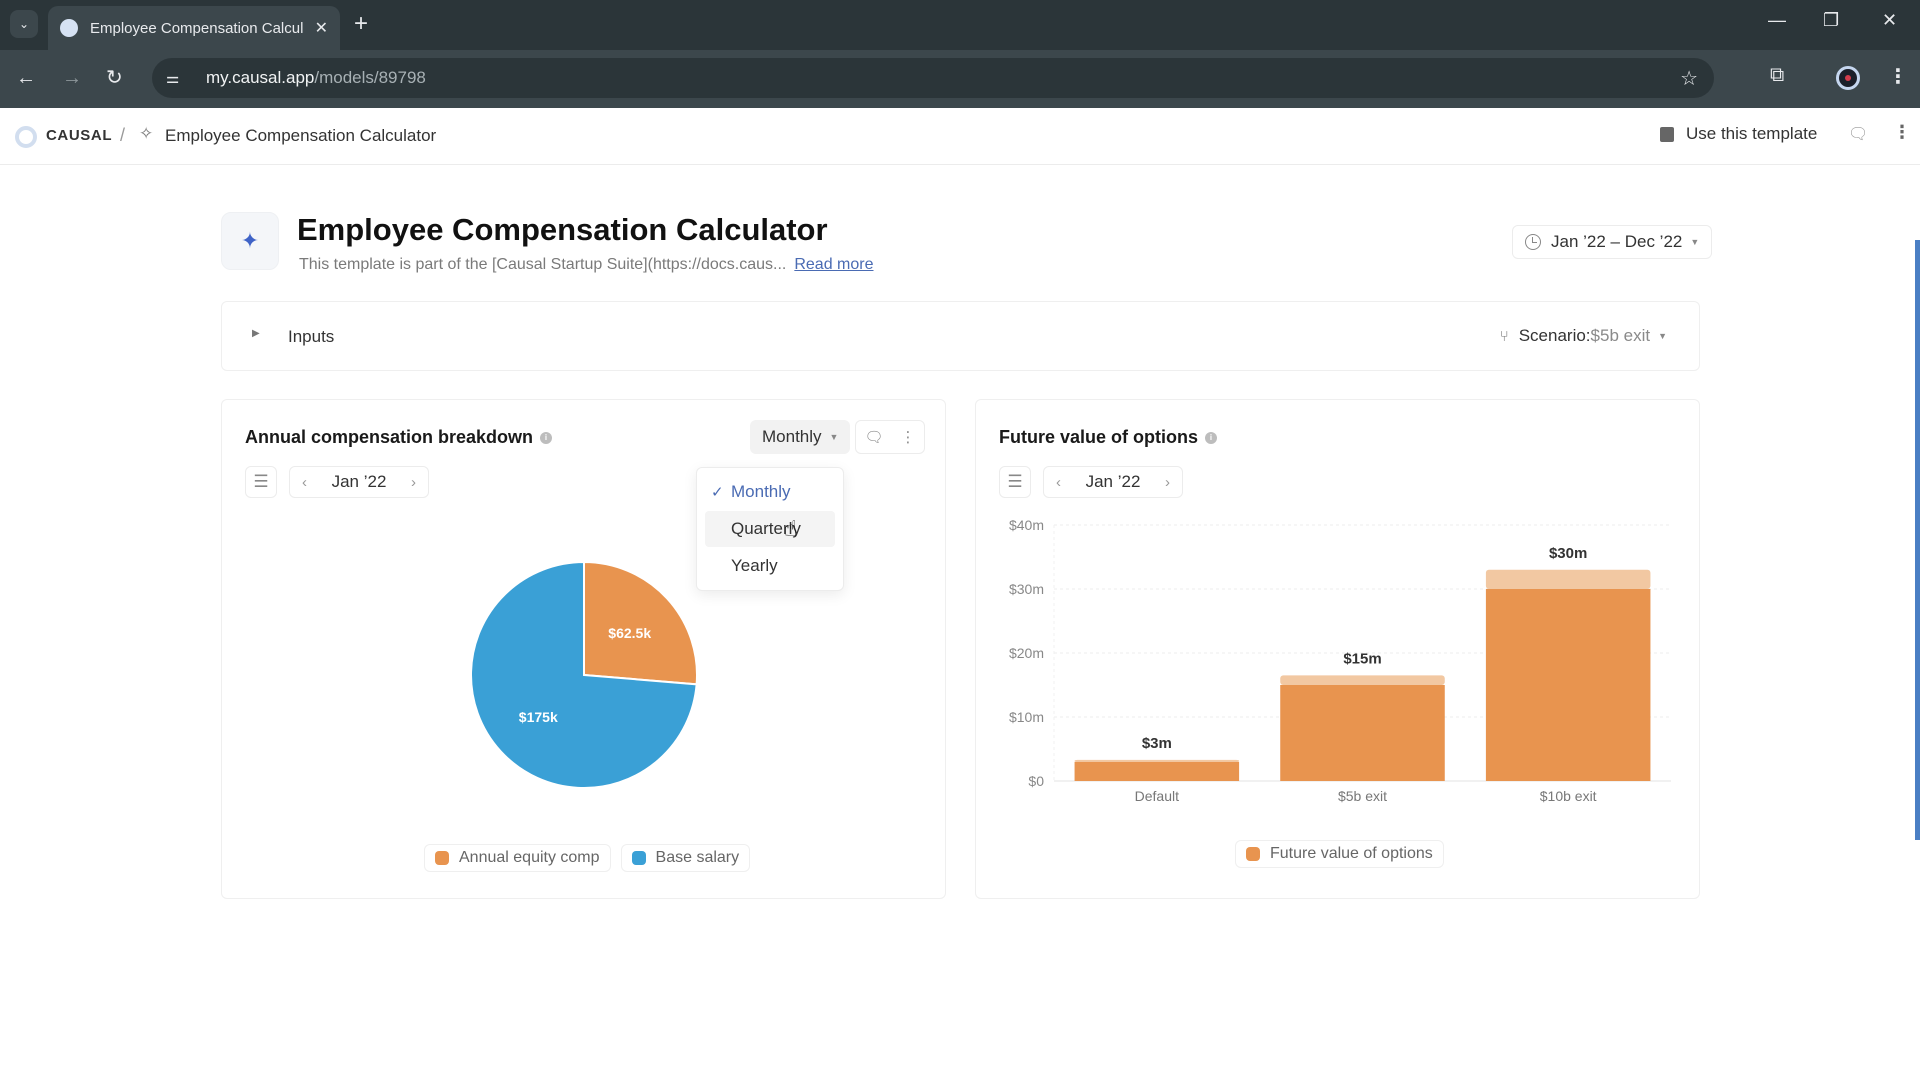  What do you see at coordinates (1831, 20) in the screenshot?
I see `restore-button: ❐` at bounding box center [1831, 20].